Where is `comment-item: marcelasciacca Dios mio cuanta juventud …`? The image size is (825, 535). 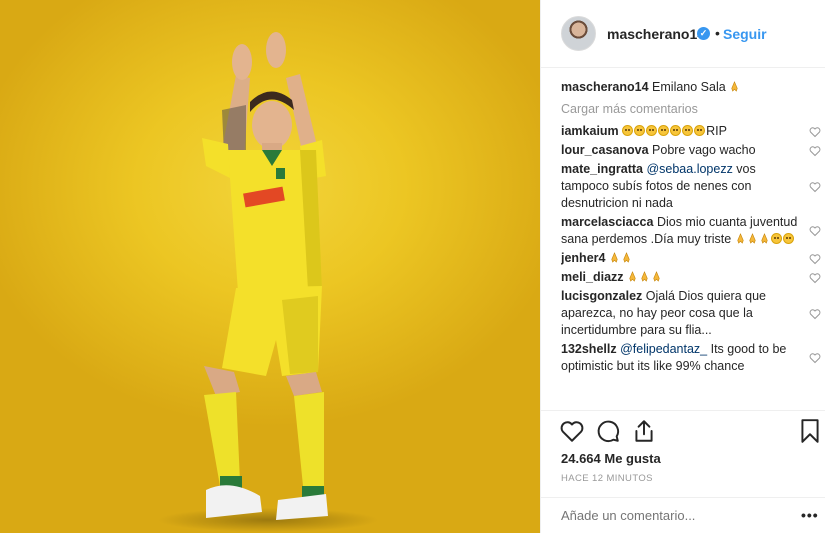
comment-item: marcelasciacca Dios mio cuanta juventud … is located at coordinates (692, 231).